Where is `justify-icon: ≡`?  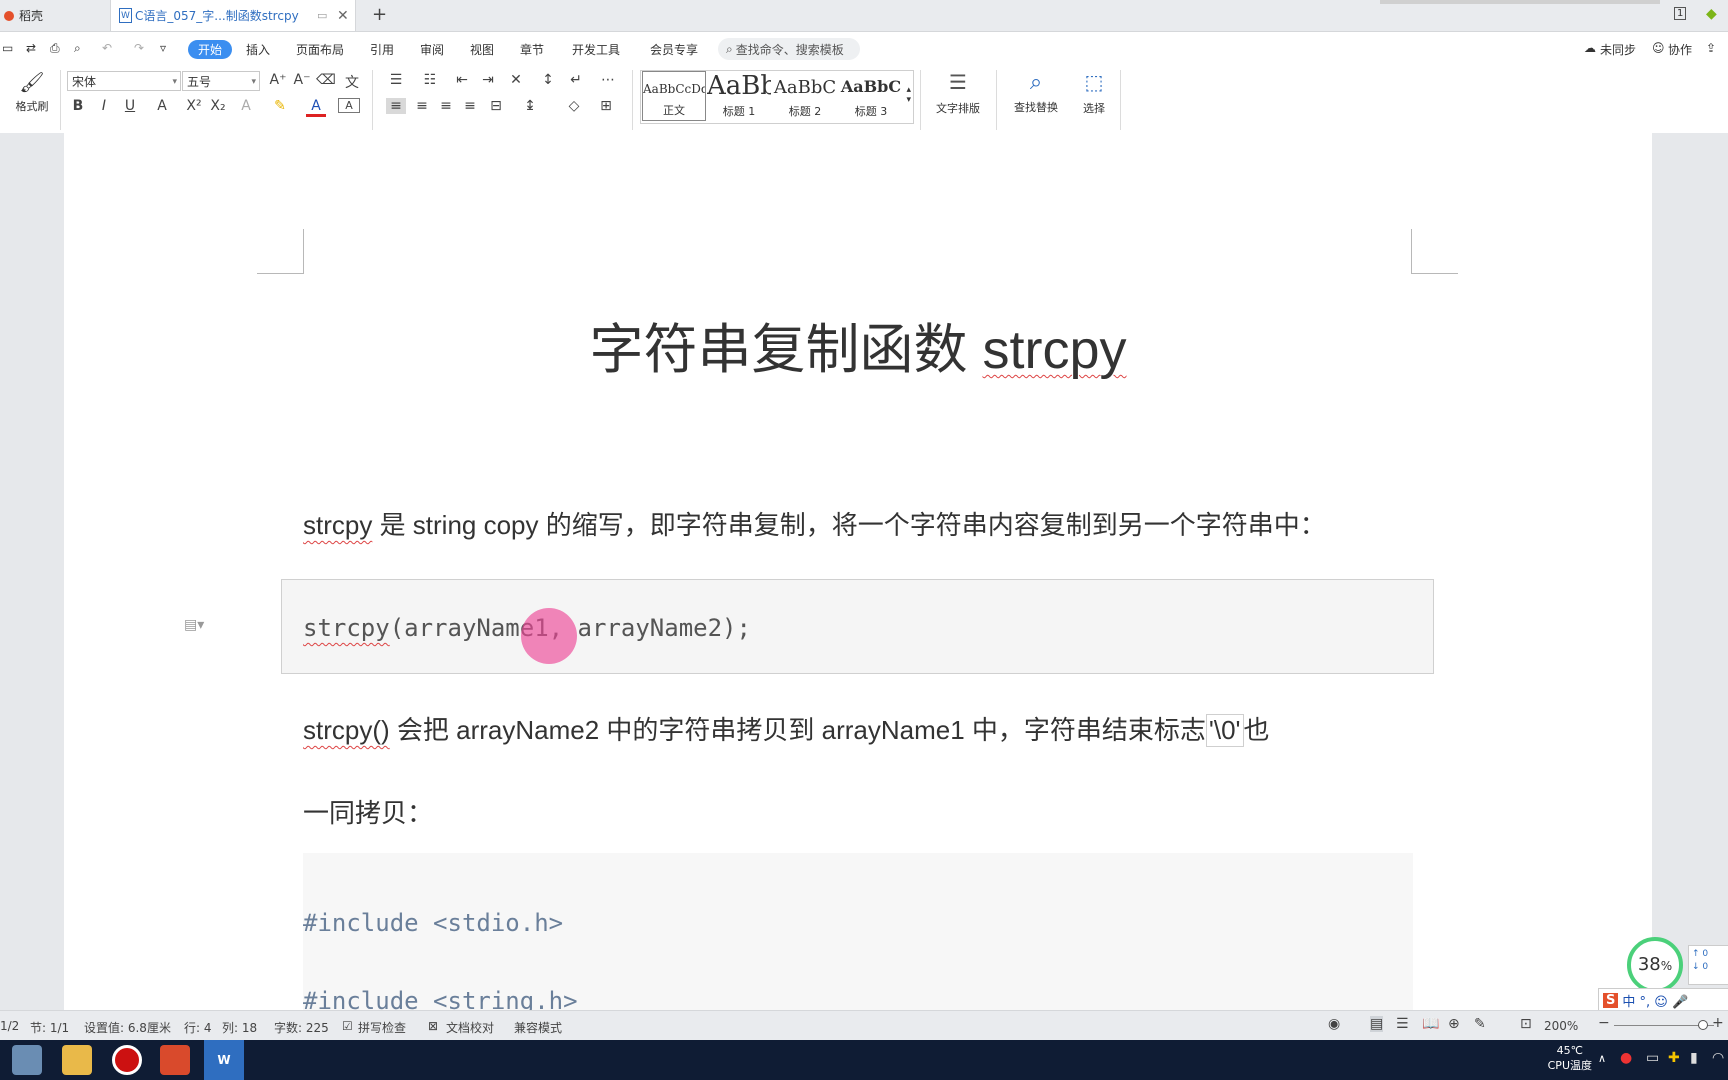 justify-icon: ≡ is located at coordinates (470, 106).